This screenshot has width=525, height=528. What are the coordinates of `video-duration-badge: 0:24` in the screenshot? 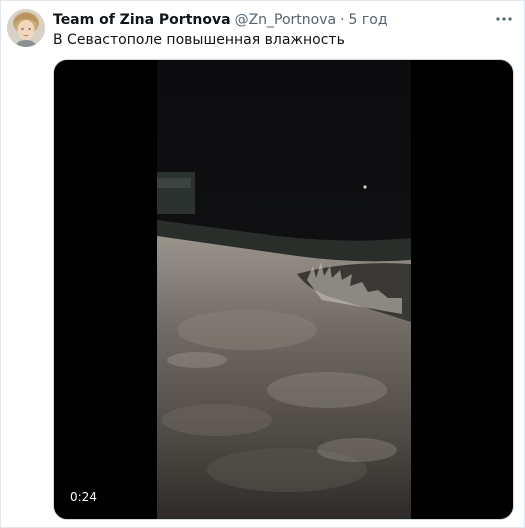 It's located at (83, 497).